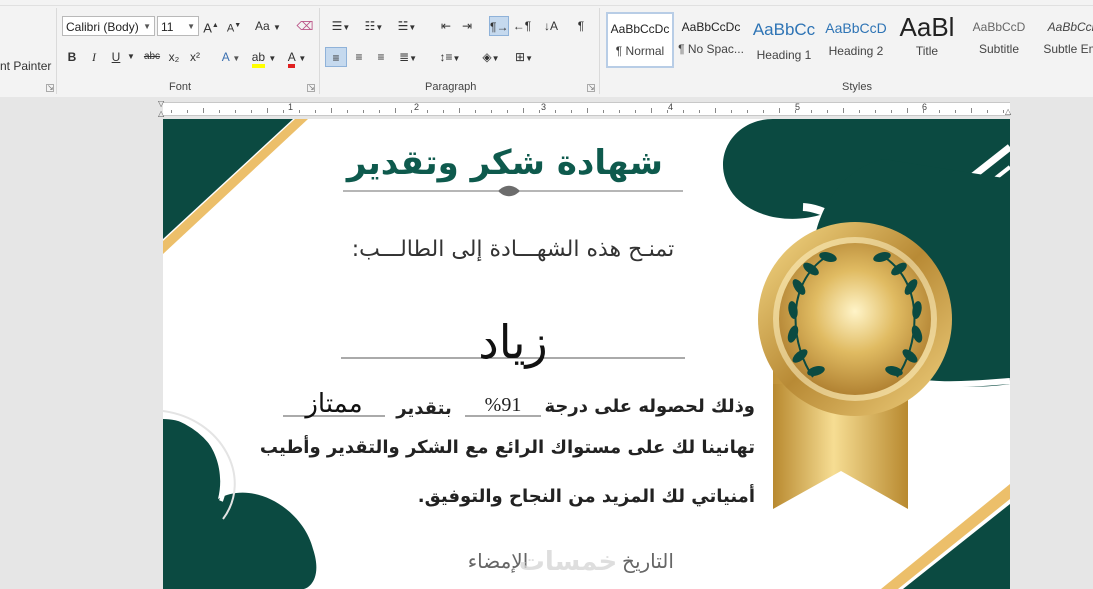 This screenshot has width=1093, height=589. I want to click on bold-button: B, so click(72, 57).